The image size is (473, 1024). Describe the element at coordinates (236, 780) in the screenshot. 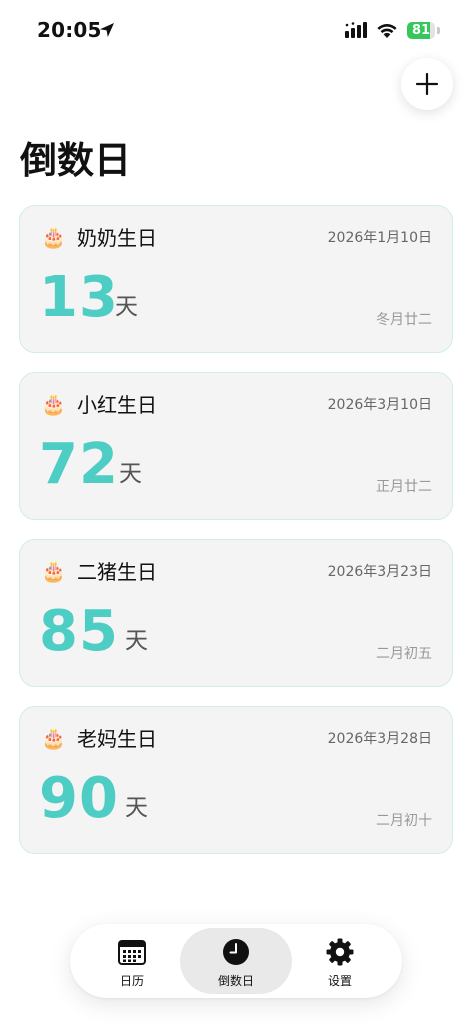

I see `event-card: 🎂 老妈生日 2026年3月28日 90 天 二月初十` at that location.